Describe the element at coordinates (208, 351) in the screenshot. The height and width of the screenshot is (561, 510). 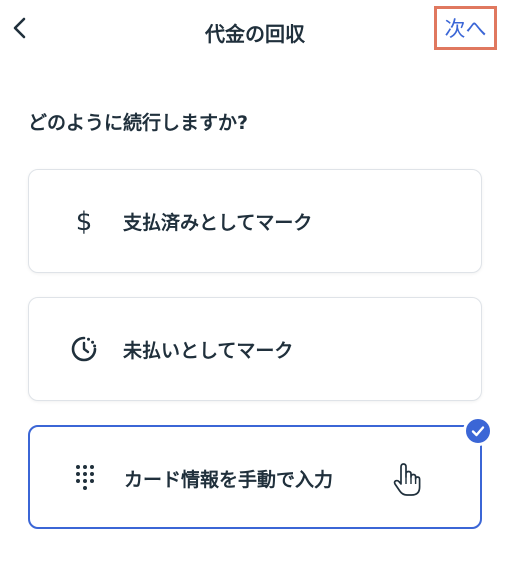
I see `option-label: 未払いとしてマーク` at that location.